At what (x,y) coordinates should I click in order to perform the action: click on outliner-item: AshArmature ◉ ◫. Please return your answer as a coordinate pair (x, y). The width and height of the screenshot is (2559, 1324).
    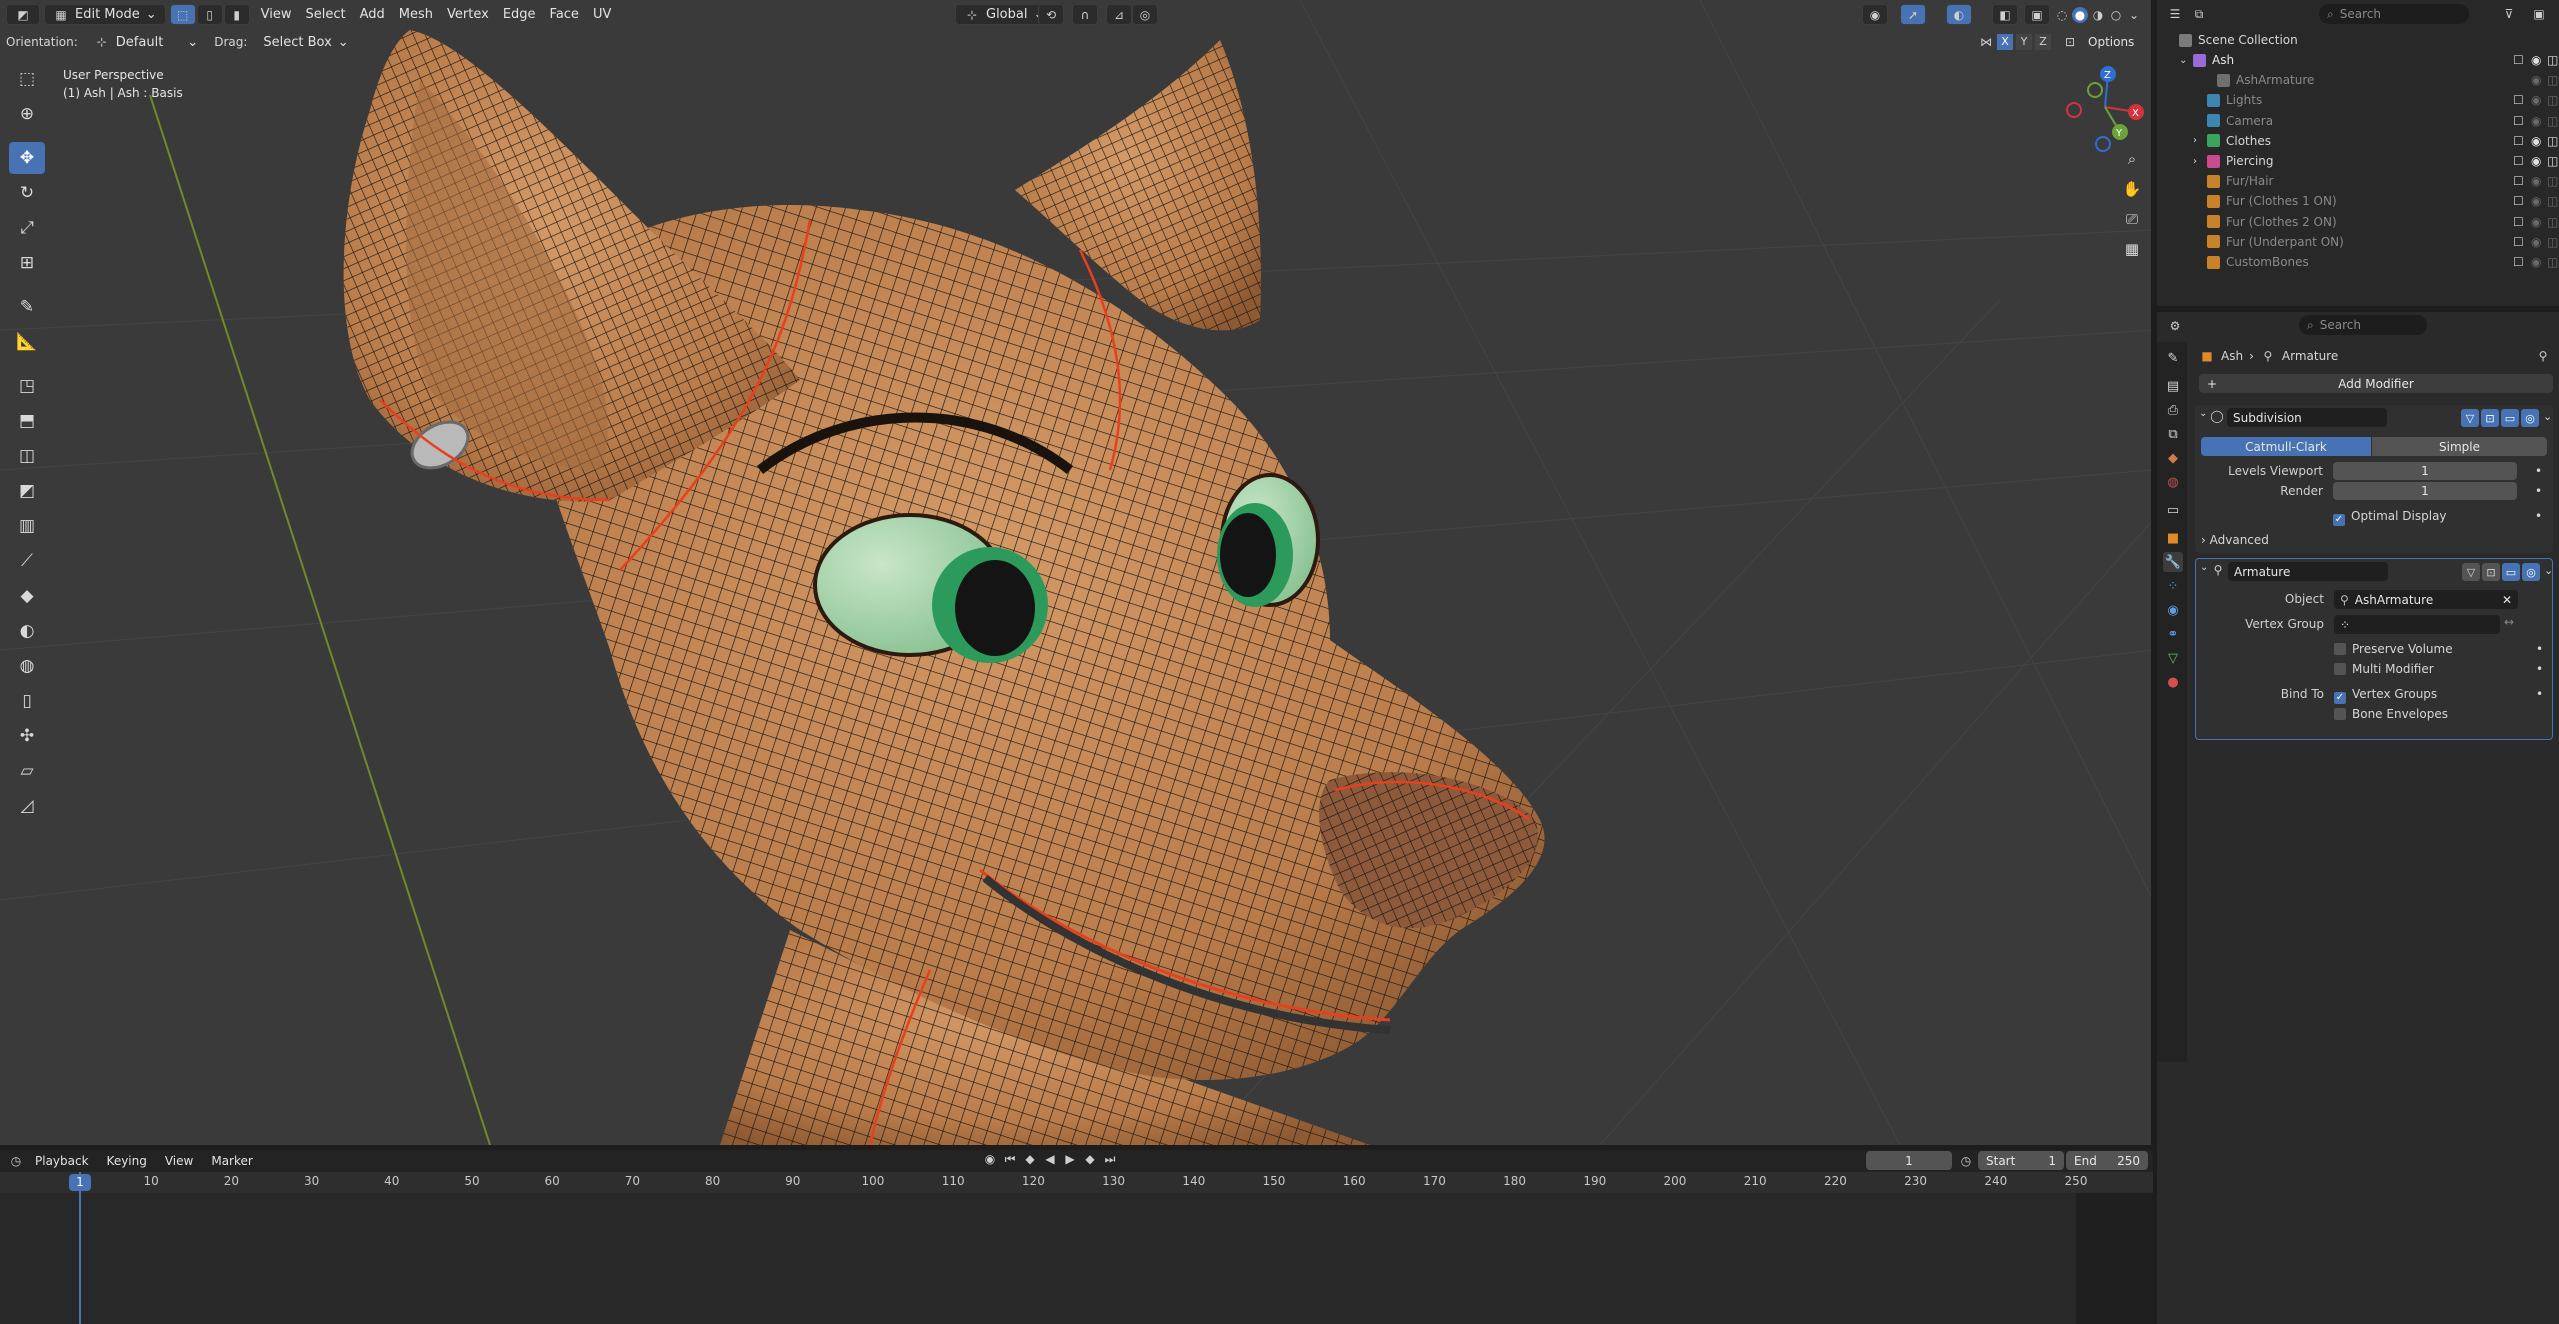
    Looking at the image, I should click on (2358, 80).